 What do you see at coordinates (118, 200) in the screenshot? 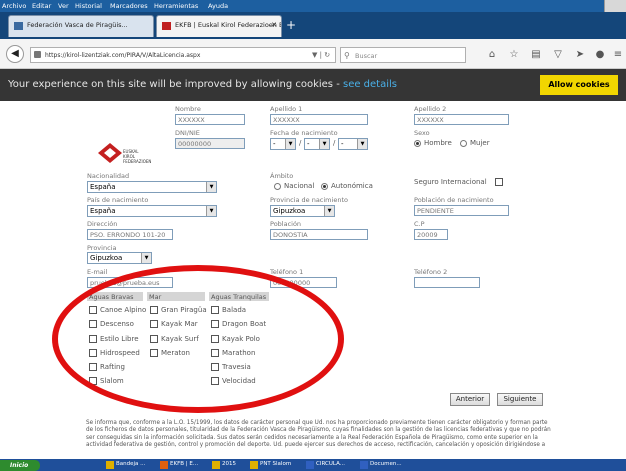
I see `pais-label: País de nacimiento` at bounding box center [118, 200].